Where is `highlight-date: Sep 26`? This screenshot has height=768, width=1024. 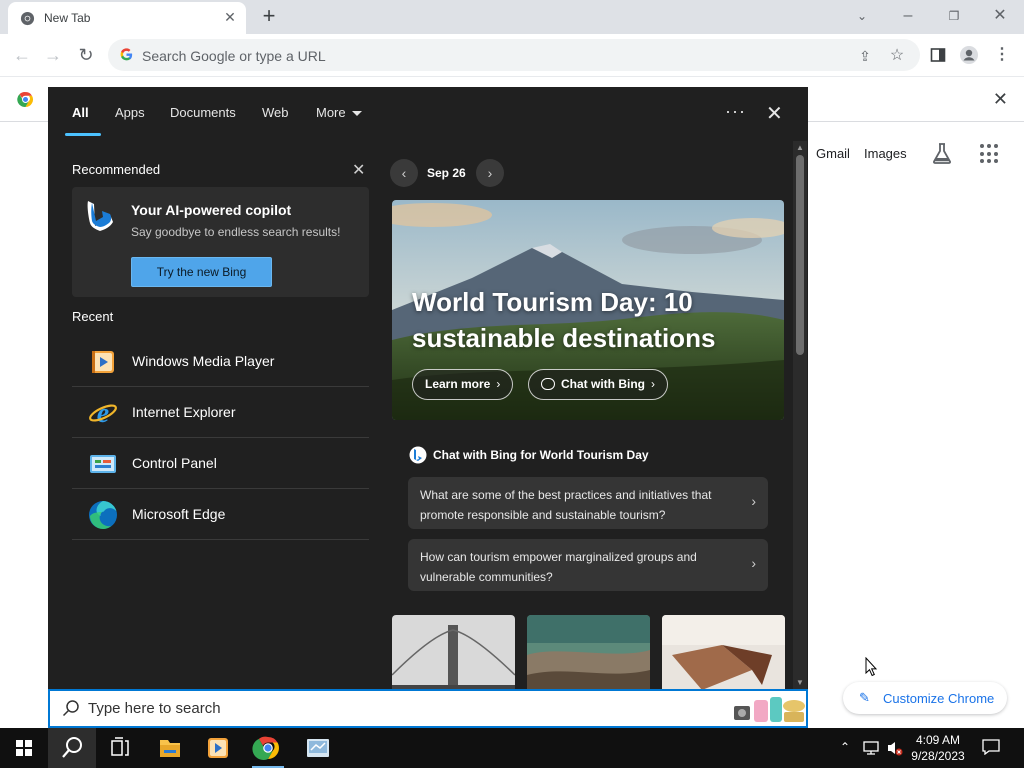 highlight-date: Sep 26 is located at coordinates (446, 173).